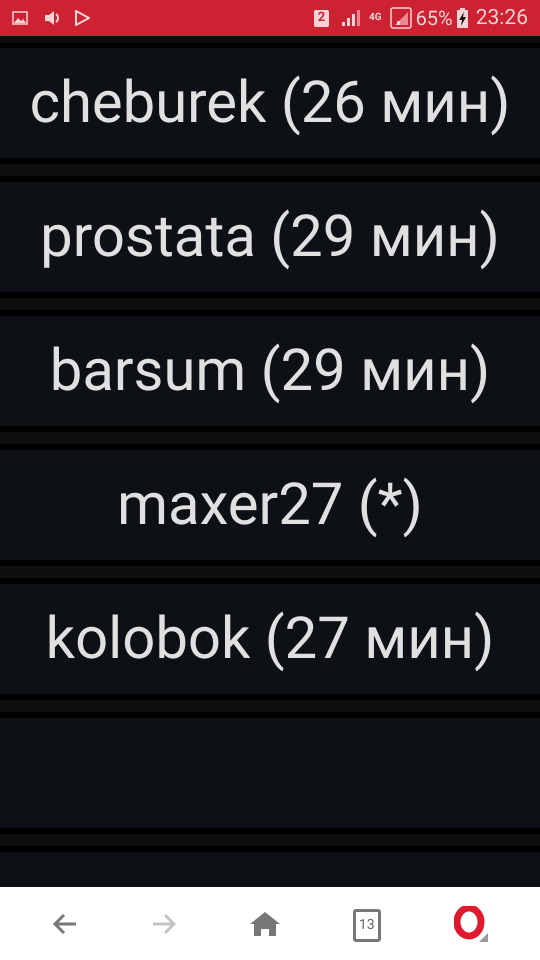 Image resolution: width=540 pixels, height=960 pixels. I want to click on sim-badge: 2, so click(321, 18).